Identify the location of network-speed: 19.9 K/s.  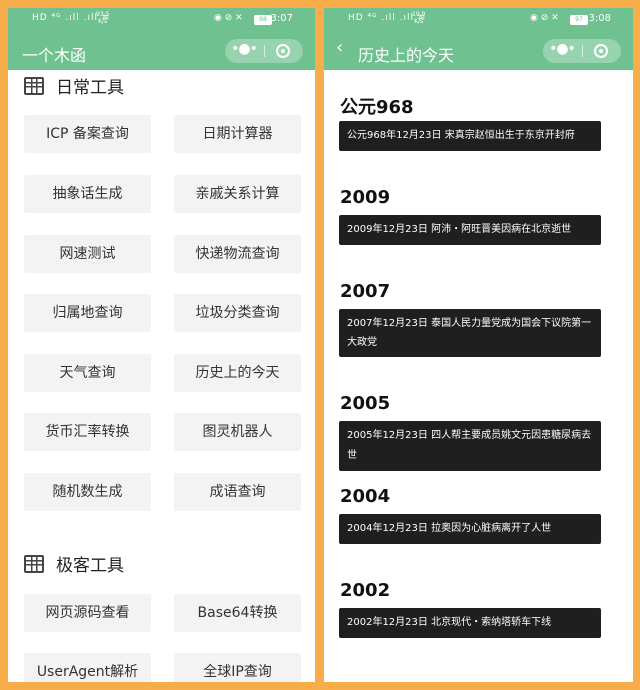
(418, 18).